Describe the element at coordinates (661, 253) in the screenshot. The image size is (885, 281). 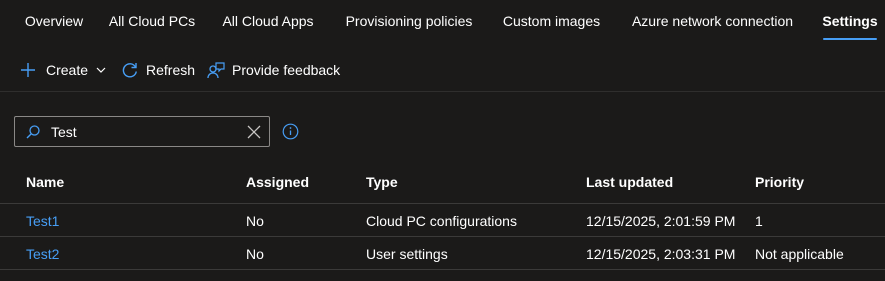
I see `row-last-updated: 12/15/2025, 2:03:31 PM` at that location.